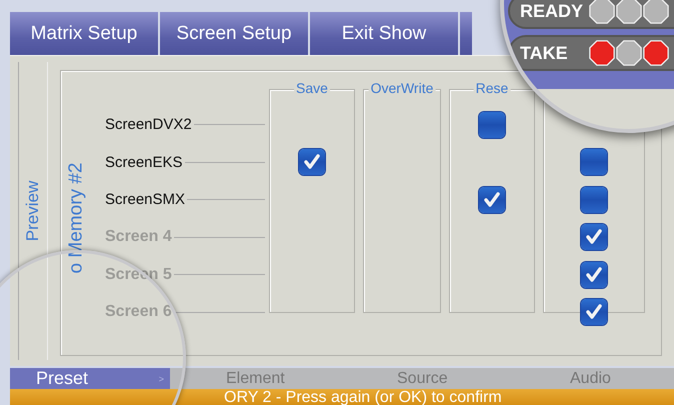 This screenshot has height=405, width=674. What do you see at coordinates (90, 378) in the screenshot?
I see `preset-tab: Preset >` at bounding box center [90, 378].